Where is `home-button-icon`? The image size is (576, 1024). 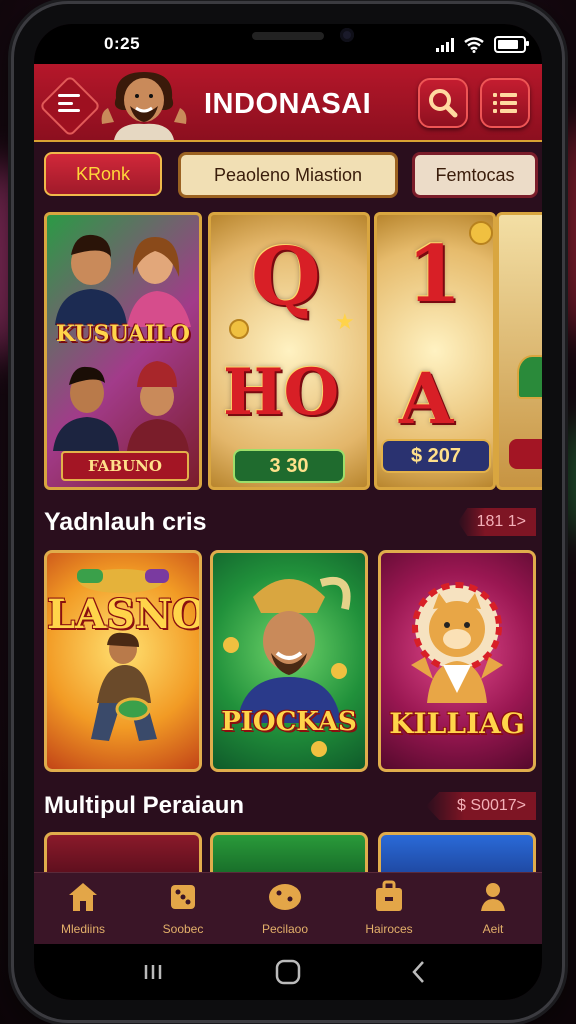 home-button-icon is located at coordinates (288, 972).